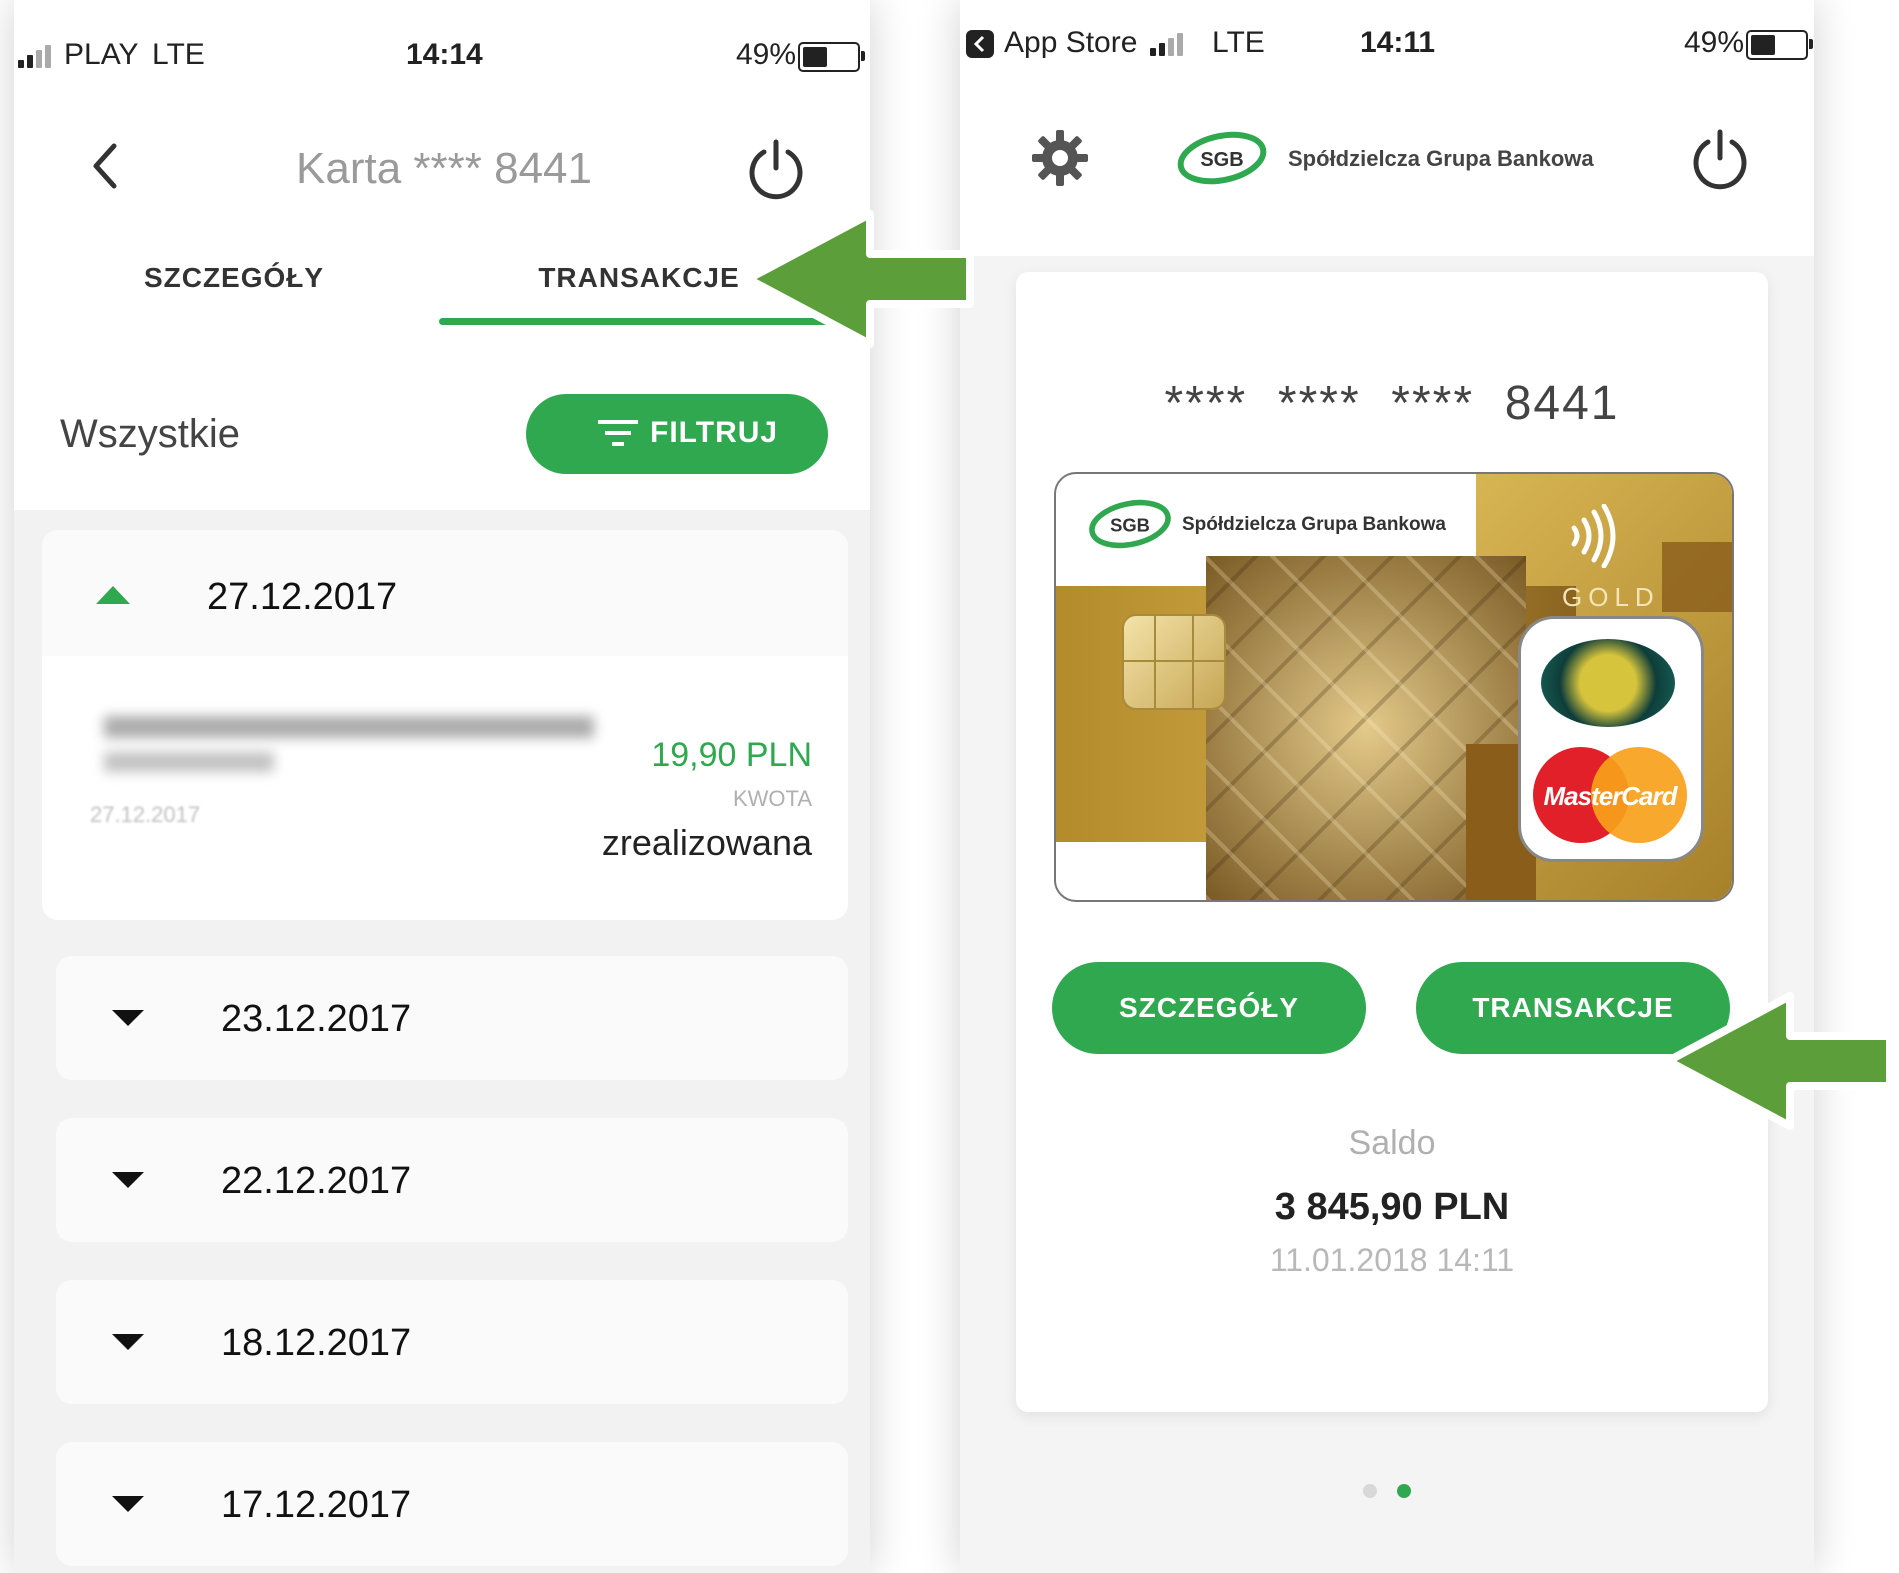 The image size is (1899, 1573). What do you see at coordinates (101, 54) in the screenshot?
I see `carrier-label: PLAY` at bounding box center [101, 54].